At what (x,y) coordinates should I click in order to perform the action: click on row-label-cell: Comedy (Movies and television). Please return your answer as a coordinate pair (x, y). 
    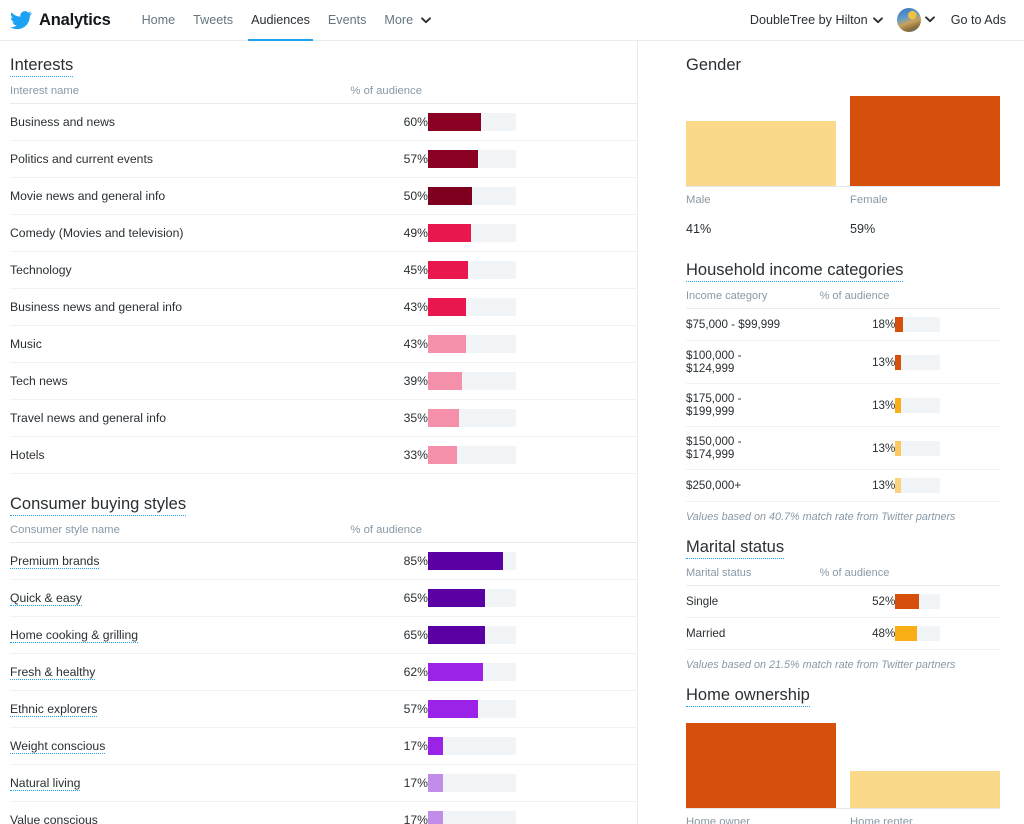
    Looking at the image, I should click on (114, 233).